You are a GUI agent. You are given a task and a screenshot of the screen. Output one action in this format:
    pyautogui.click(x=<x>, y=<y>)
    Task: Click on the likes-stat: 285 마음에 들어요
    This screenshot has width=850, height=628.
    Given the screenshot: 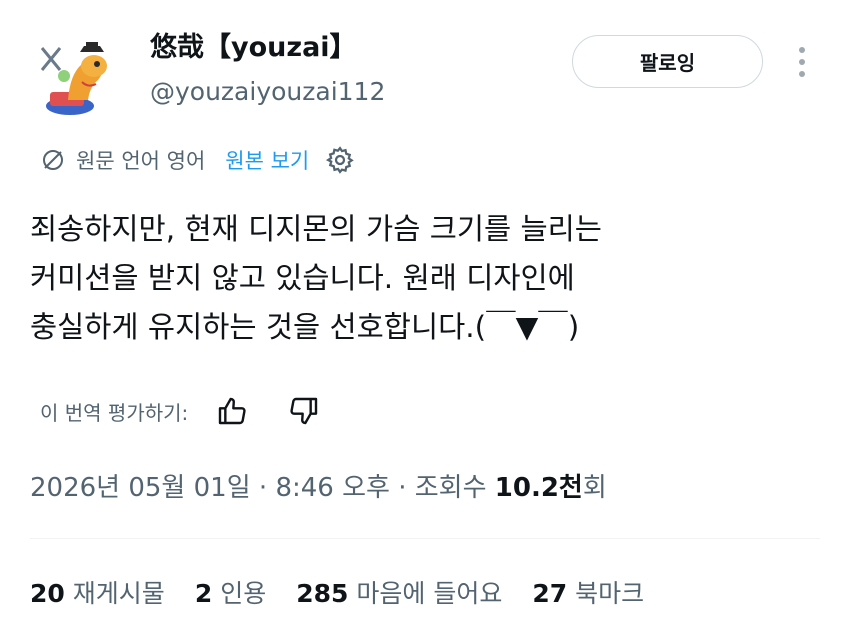 What is the action you would take?
    pyautogui.click(x=399, y=592)
    